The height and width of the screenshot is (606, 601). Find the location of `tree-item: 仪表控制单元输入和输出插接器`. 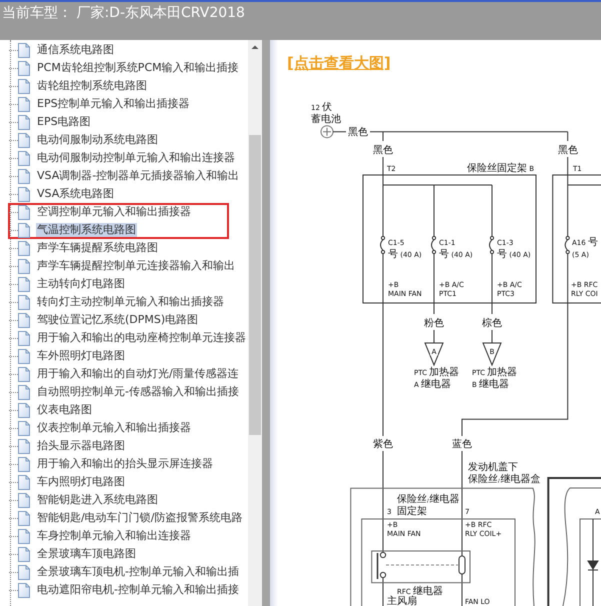

tree-item: 仪表控制单元输入和输出插接器 is located at coordinates (114, 428).